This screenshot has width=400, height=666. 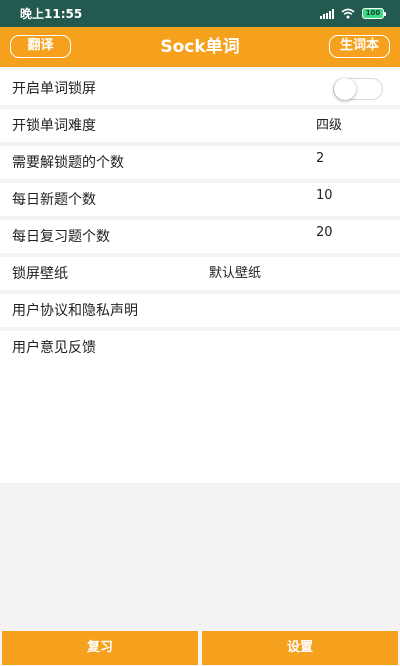 What do you see at coordinates (358, 89) in the screenshot?
I see `lockscreen-toggle` at bounding box center [358, 89].